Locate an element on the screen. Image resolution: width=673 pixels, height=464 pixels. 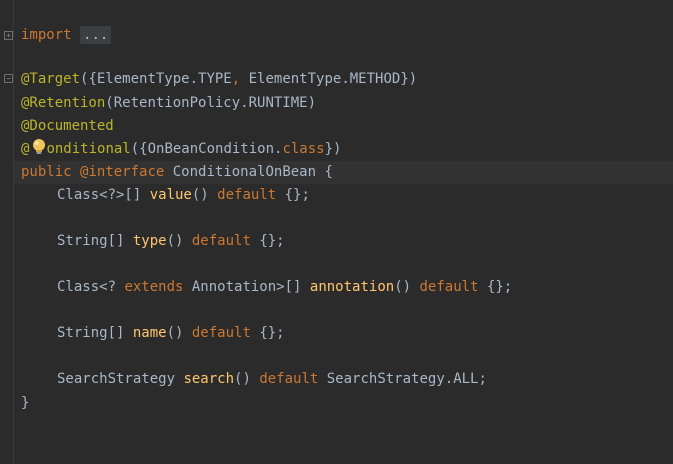
interface-name: ConditionalOnBean is located at coordinates (244, 172).